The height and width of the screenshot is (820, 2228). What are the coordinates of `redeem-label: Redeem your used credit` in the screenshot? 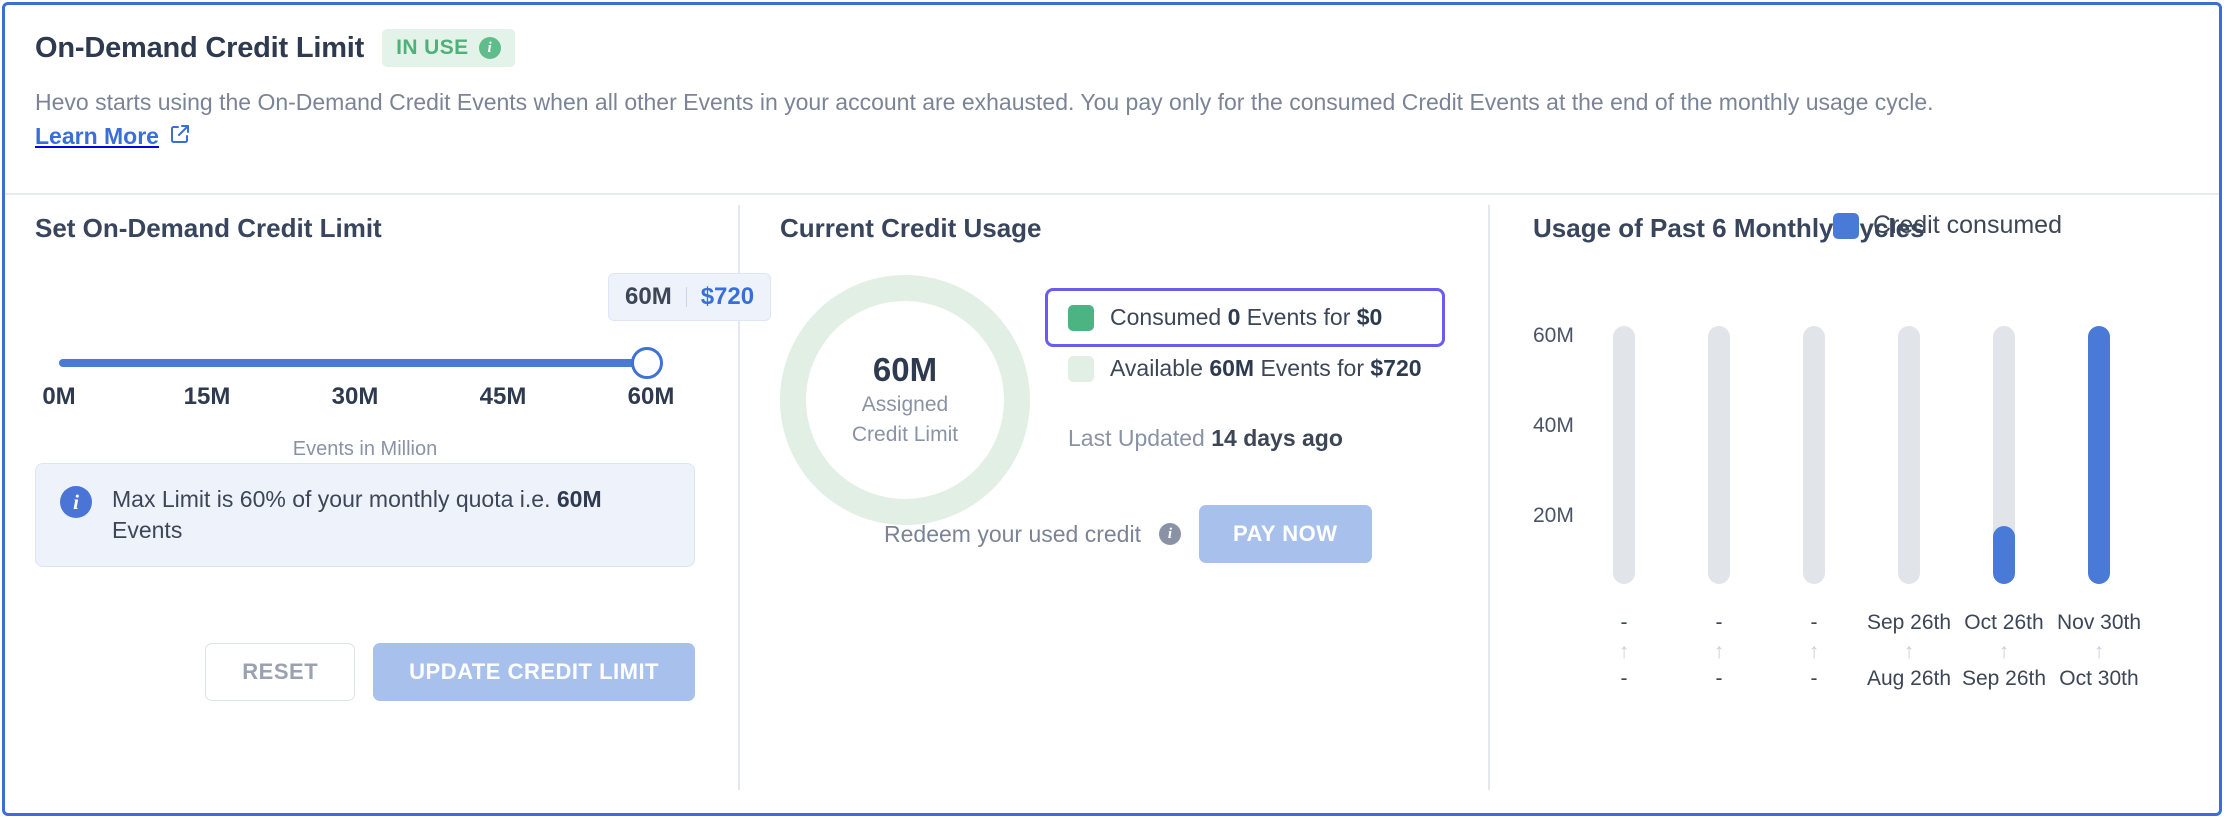 It's located at (1012, 533).